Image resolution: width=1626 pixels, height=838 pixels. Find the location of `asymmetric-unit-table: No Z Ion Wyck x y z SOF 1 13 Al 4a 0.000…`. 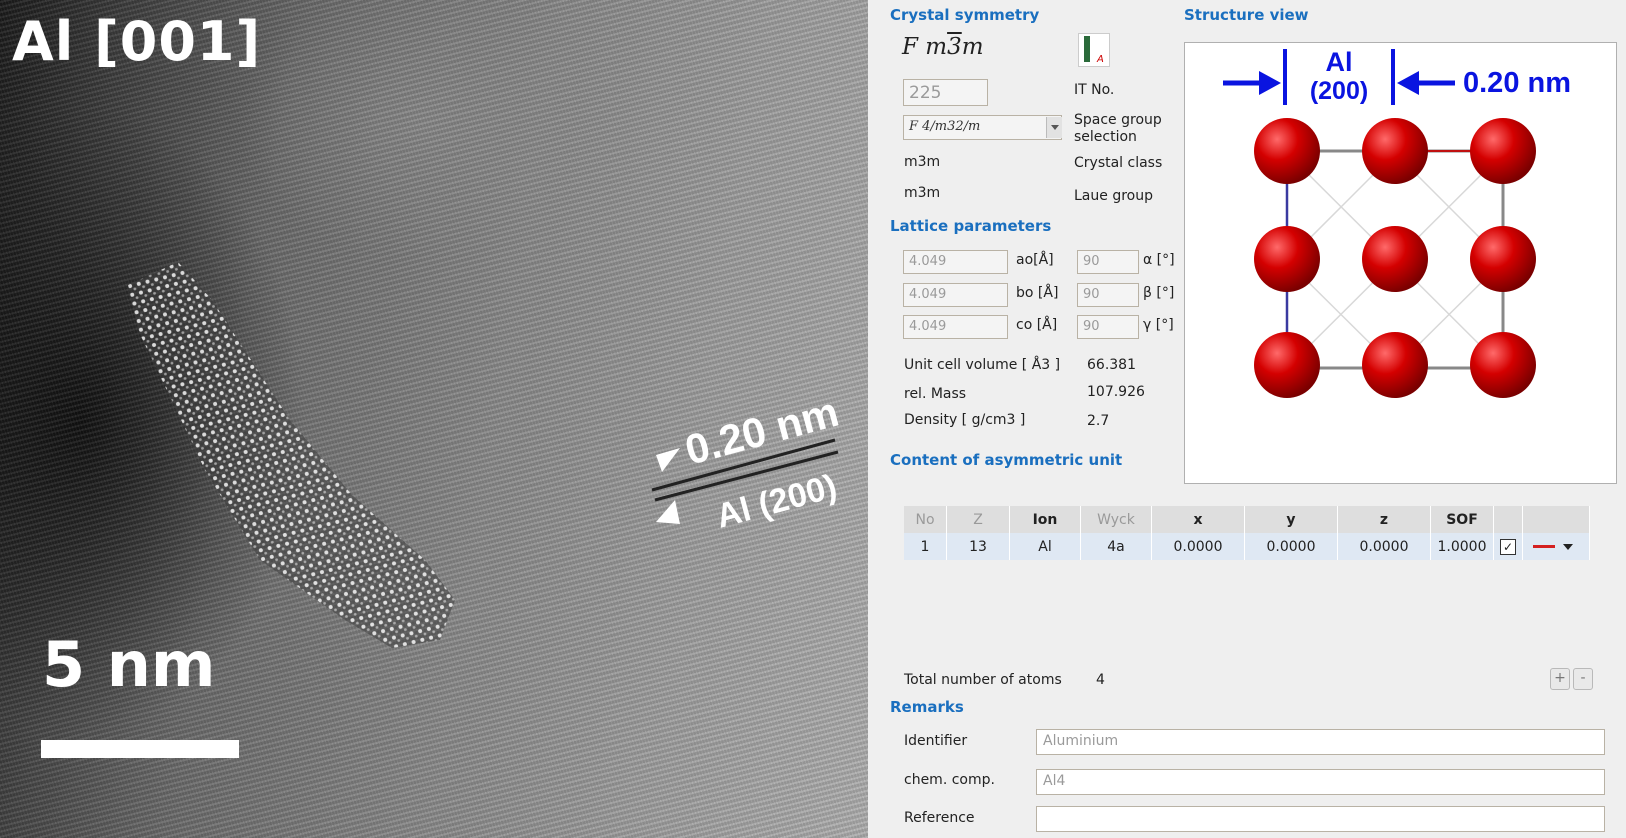

asymmetric-unit-table: No Z Ion Wyck x y z SOF 1 13 Al 4a 0.000… is located at coordinates (1247, 533).